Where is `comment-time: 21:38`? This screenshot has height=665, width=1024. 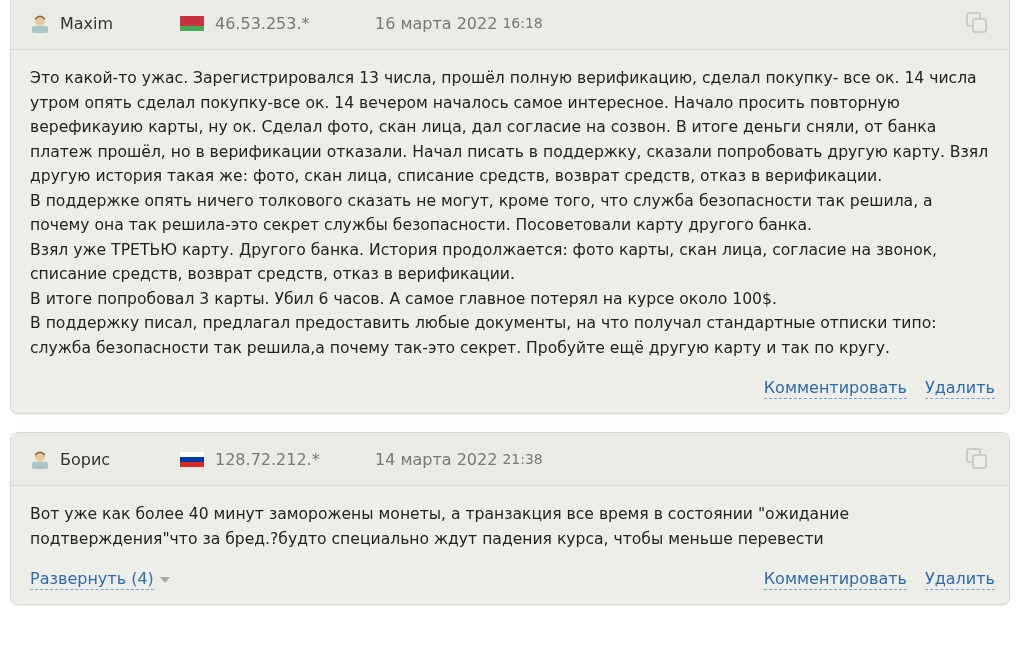 comment-time: 21:38 is located at coordinates (522, 459).